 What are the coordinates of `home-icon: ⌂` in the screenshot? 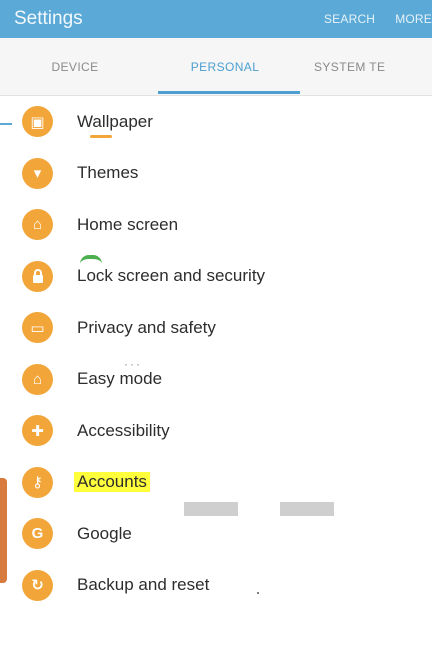 It's located at (37, 225).